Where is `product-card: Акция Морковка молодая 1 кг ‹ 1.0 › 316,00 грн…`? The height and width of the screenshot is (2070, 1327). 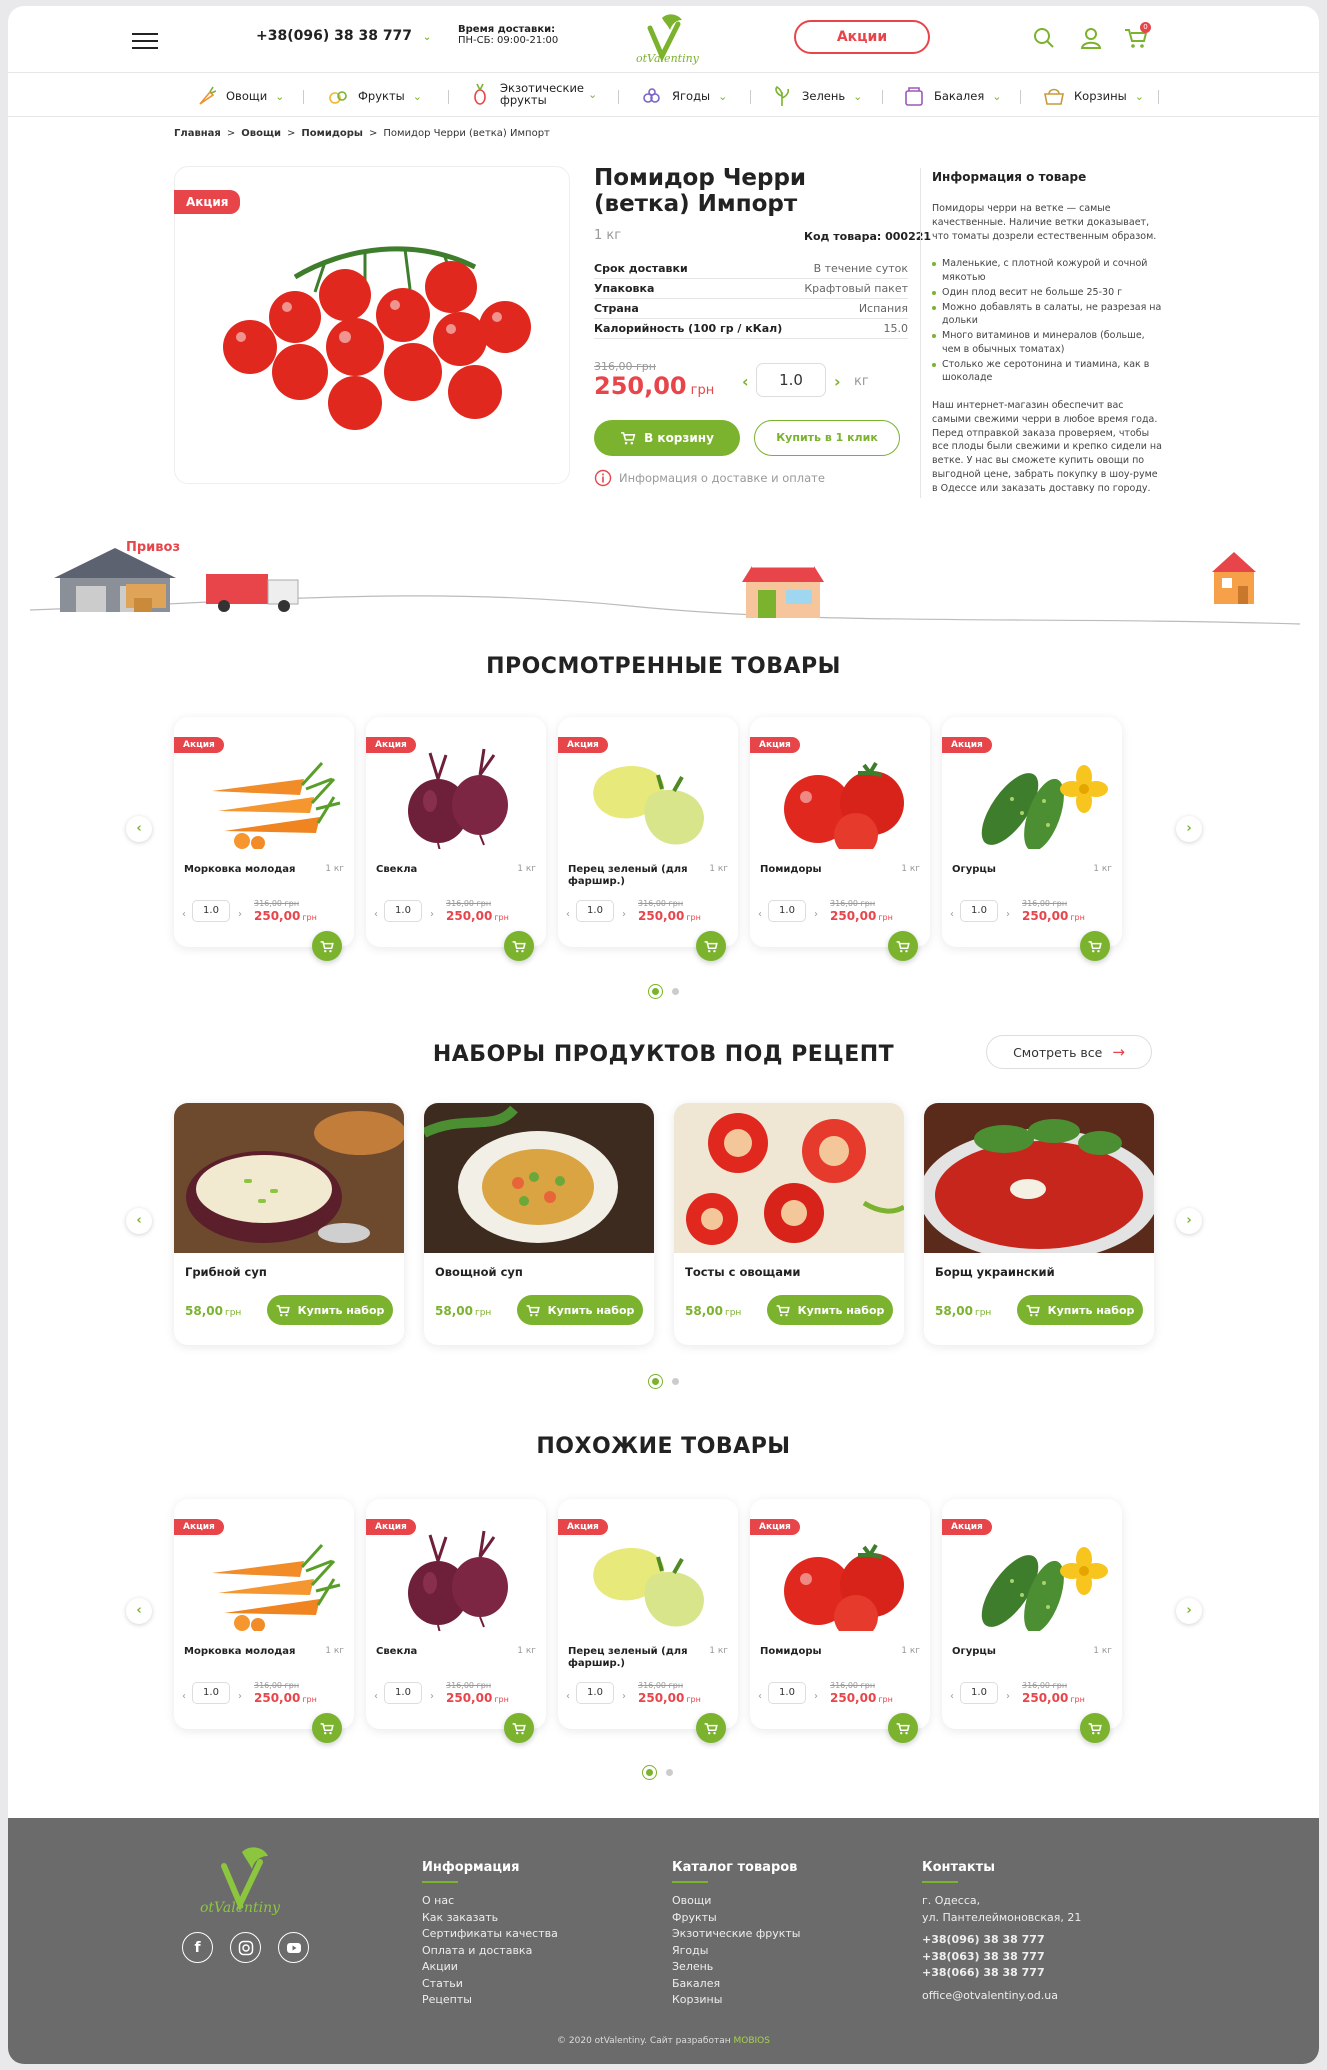
product-card: Акция Морковка молодая 1 кг ‹ 1.0 › 316,00 грн… is located at coordinates (264, 1621).